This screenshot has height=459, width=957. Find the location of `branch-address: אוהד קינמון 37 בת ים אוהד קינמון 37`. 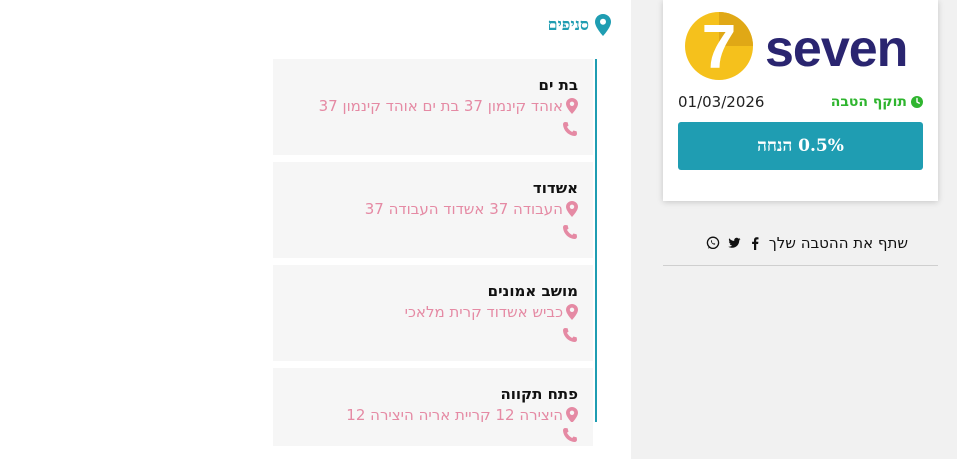

branch-address: אוהד קינמון 37 בת ים אוהד קינמון 37 is located at coordinates (448, 106).